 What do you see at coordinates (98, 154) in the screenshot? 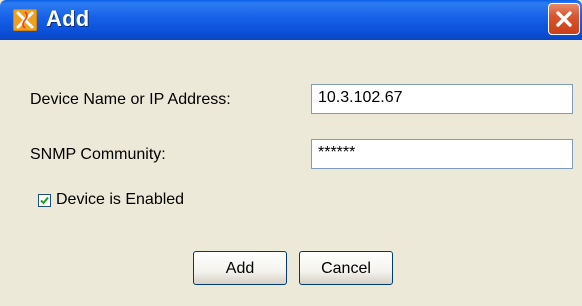
I see `snmp-community-label: SNMP Community:` at bounding box center [98, 154].